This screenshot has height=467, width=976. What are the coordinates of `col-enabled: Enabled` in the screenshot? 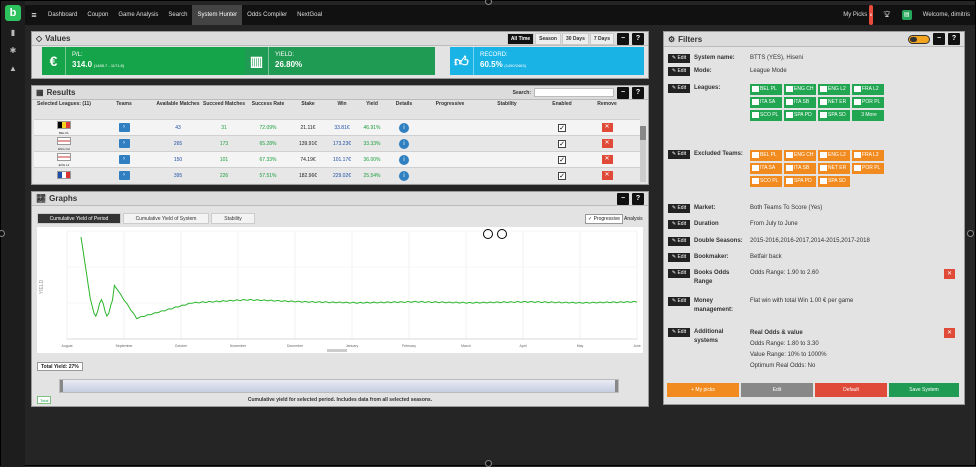 It's located at (562, 104).